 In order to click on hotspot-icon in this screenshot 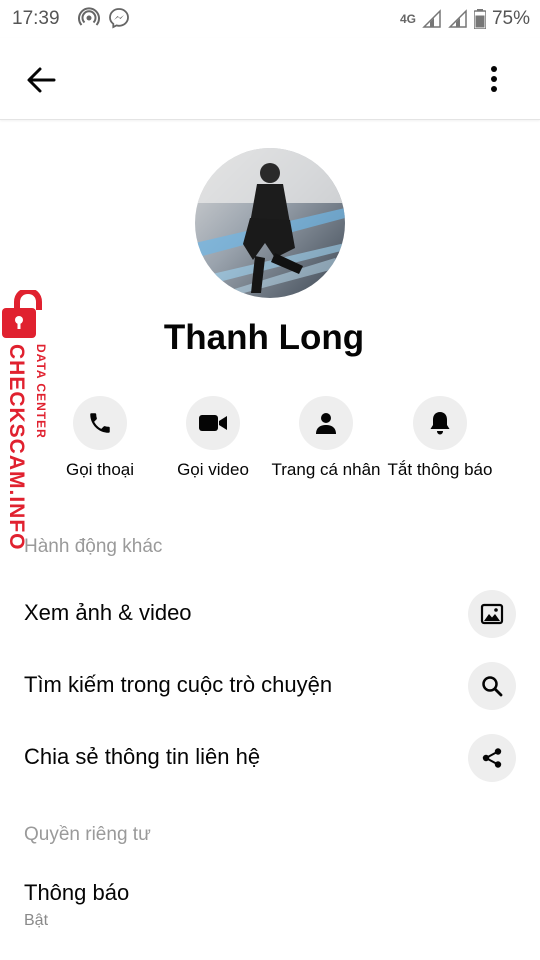, I will do `click(89, 16)`.